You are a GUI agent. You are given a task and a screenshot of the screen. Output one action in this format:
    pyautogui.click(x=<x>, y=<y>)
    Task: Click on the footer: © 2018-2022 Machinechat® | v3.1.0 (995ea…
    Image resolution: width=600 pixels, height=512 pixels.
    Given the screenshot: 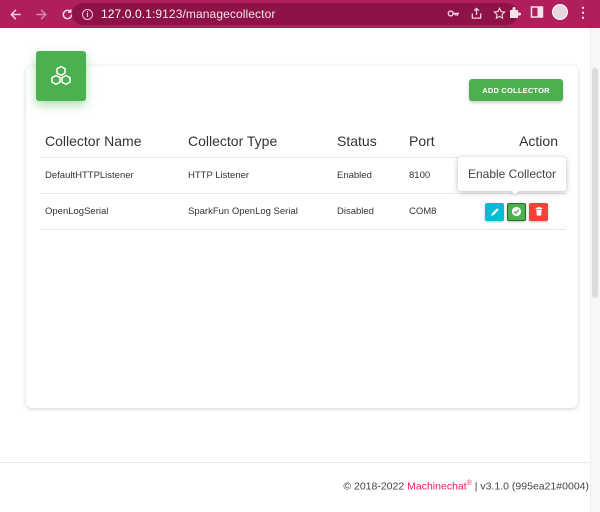 What is the action you would take?
    pyautogui.click(x=294, y=486)
    